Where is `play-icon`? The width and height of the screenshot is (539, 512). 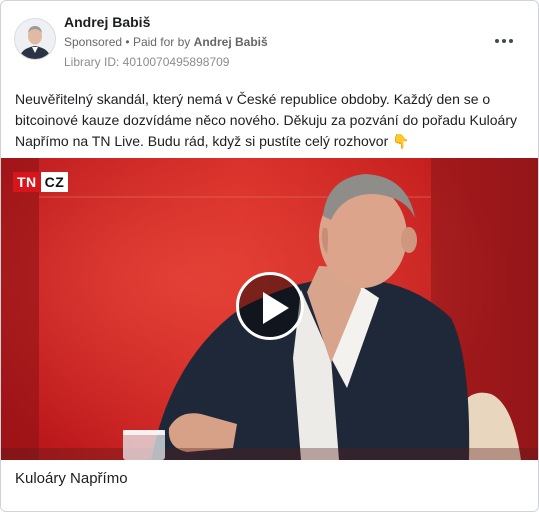
play-icon is located at coordinates (276, 308).